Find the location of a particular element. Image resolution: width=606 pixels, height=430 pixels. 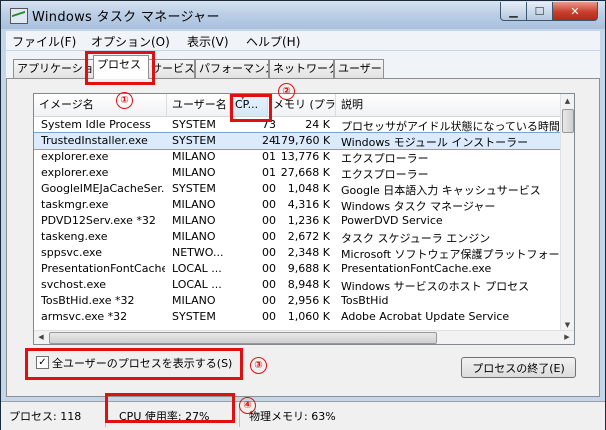

menu-help: ヘルプ(H) is located at coordinates (273, 41).